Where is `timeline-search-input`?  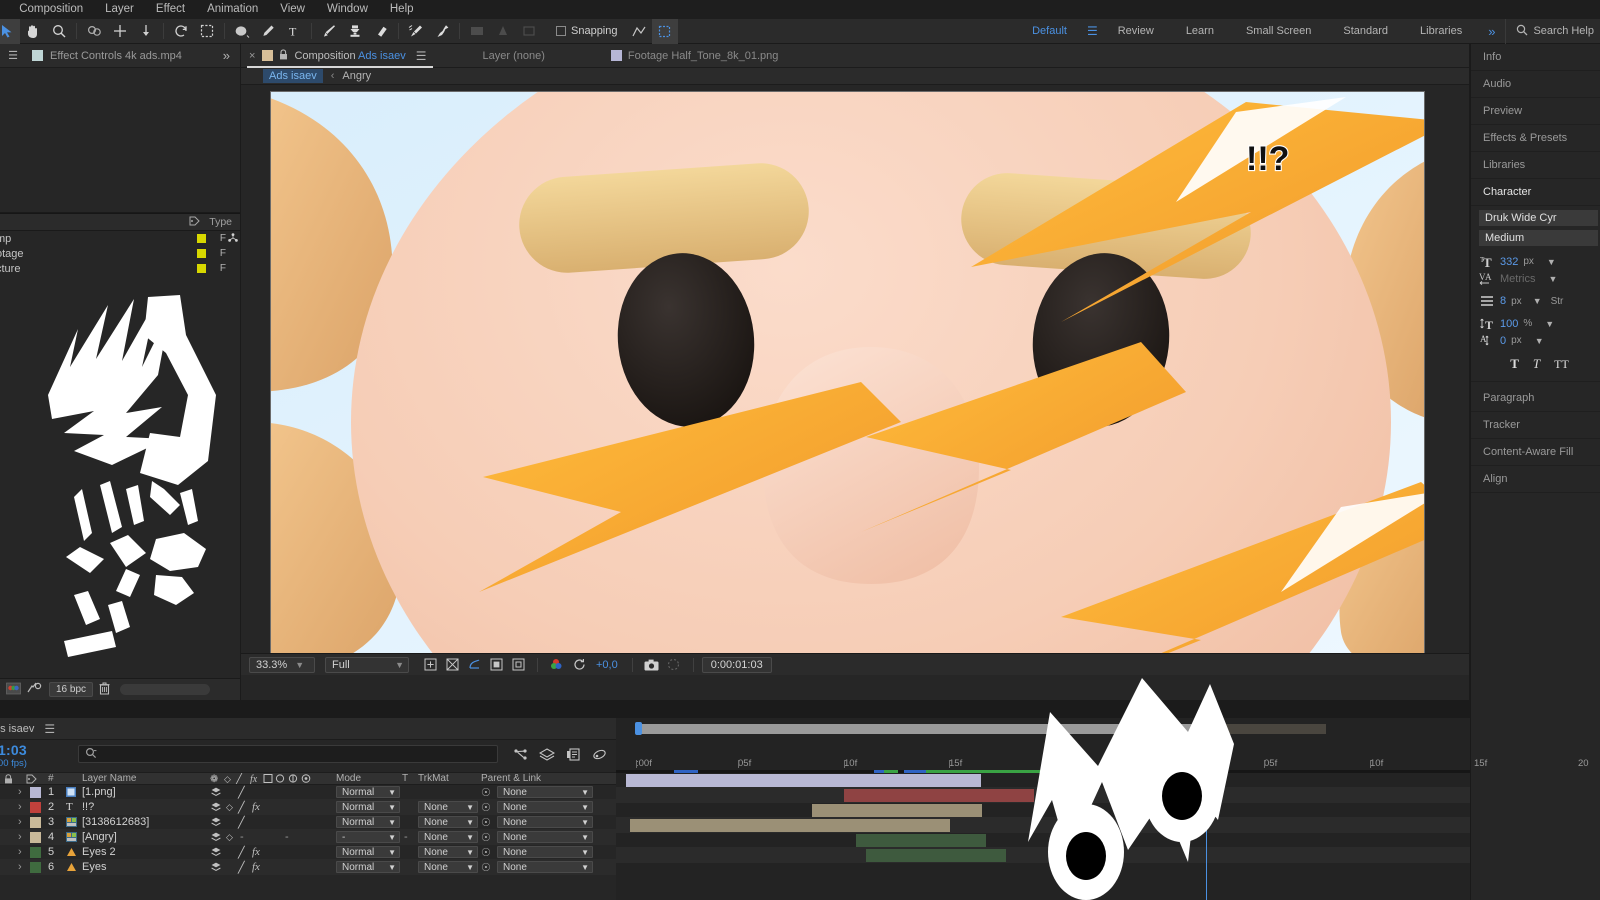
timeline-search-input is located at coordinates (288, 754).